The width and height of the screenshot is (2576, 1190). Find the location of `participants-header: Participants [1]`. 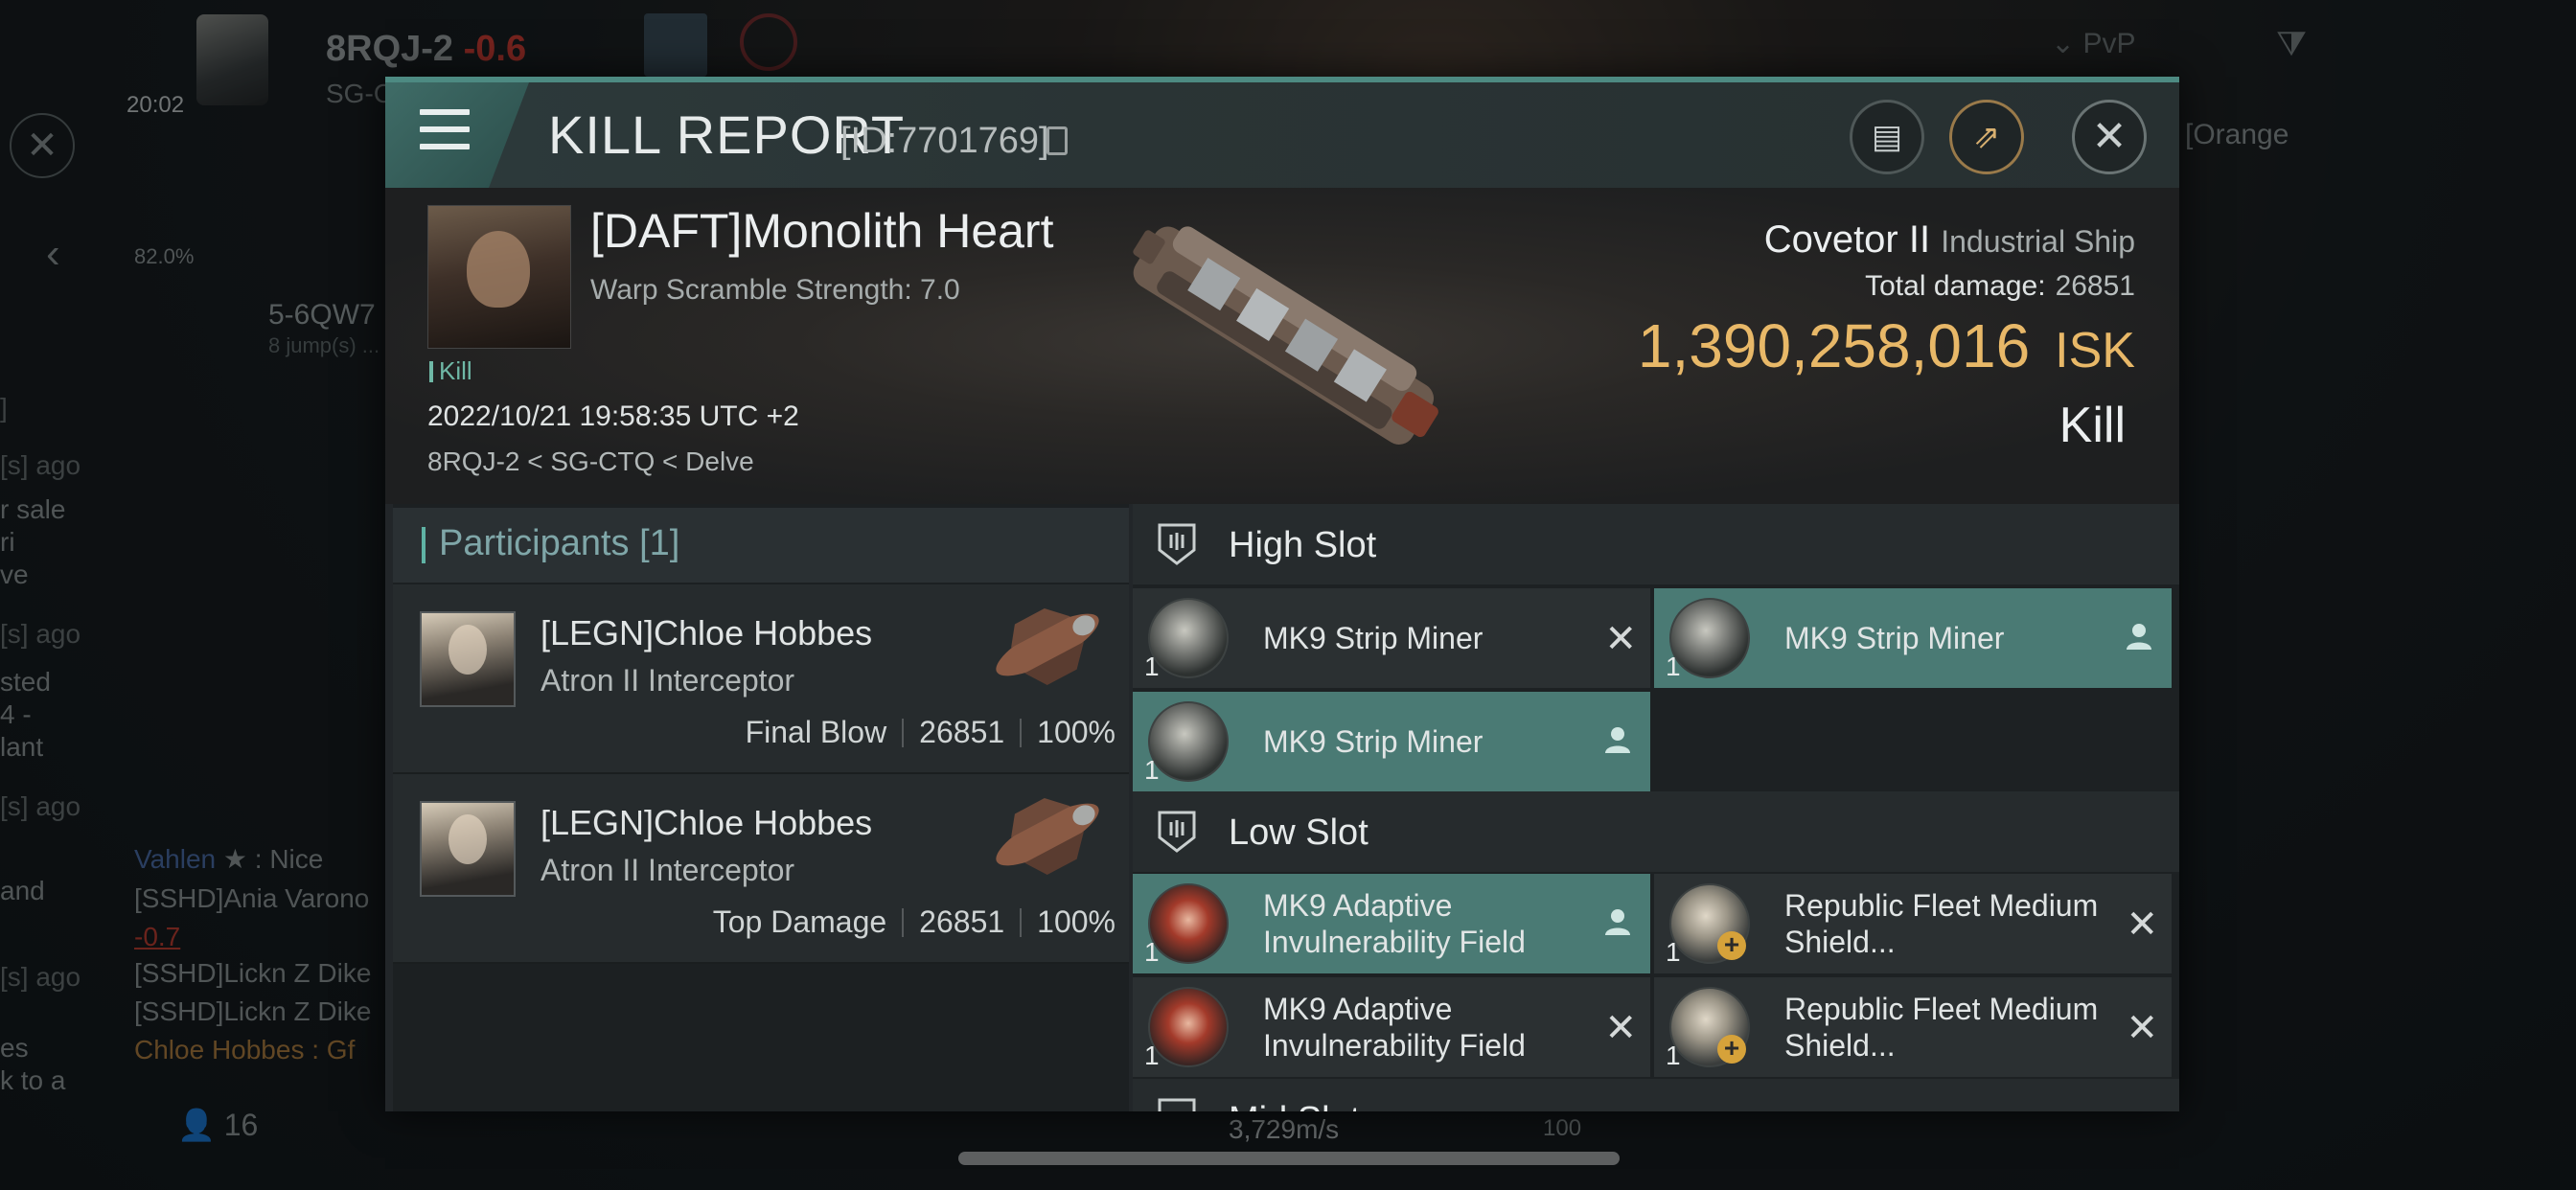

participants-header: Participants [1] is located at coordinates (761, 545).